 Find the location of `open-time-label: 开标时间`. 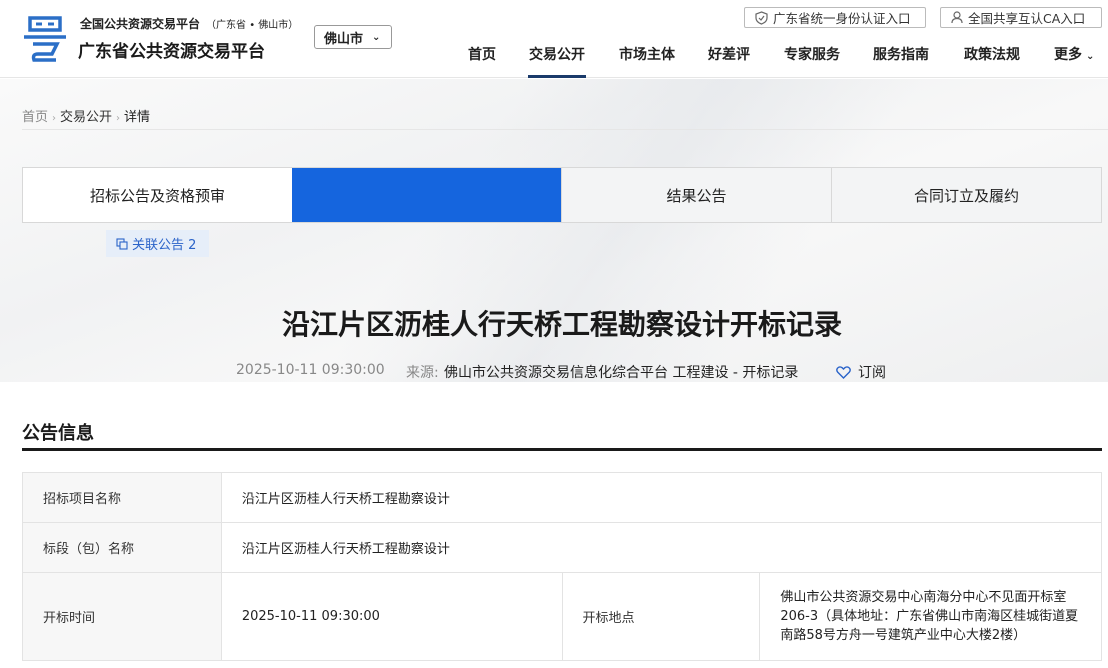

open-time-label: 开标时间 is located at coordinates (122, 616).